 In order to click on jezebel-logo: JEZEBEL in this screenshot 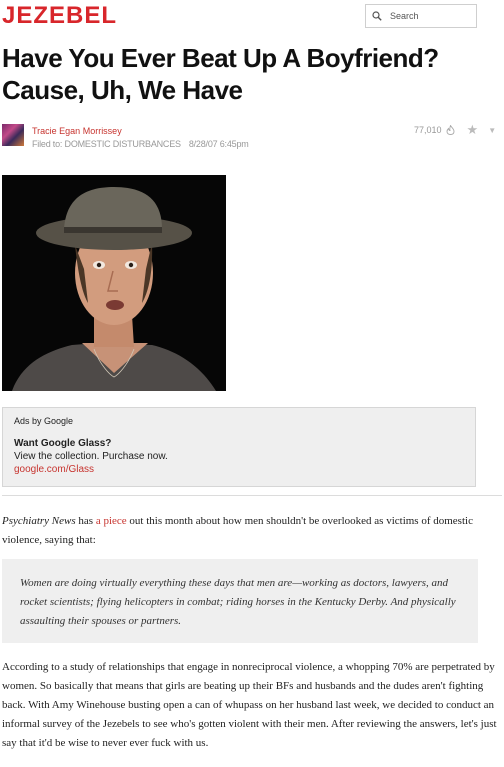, I will do `click(59, 16)`.